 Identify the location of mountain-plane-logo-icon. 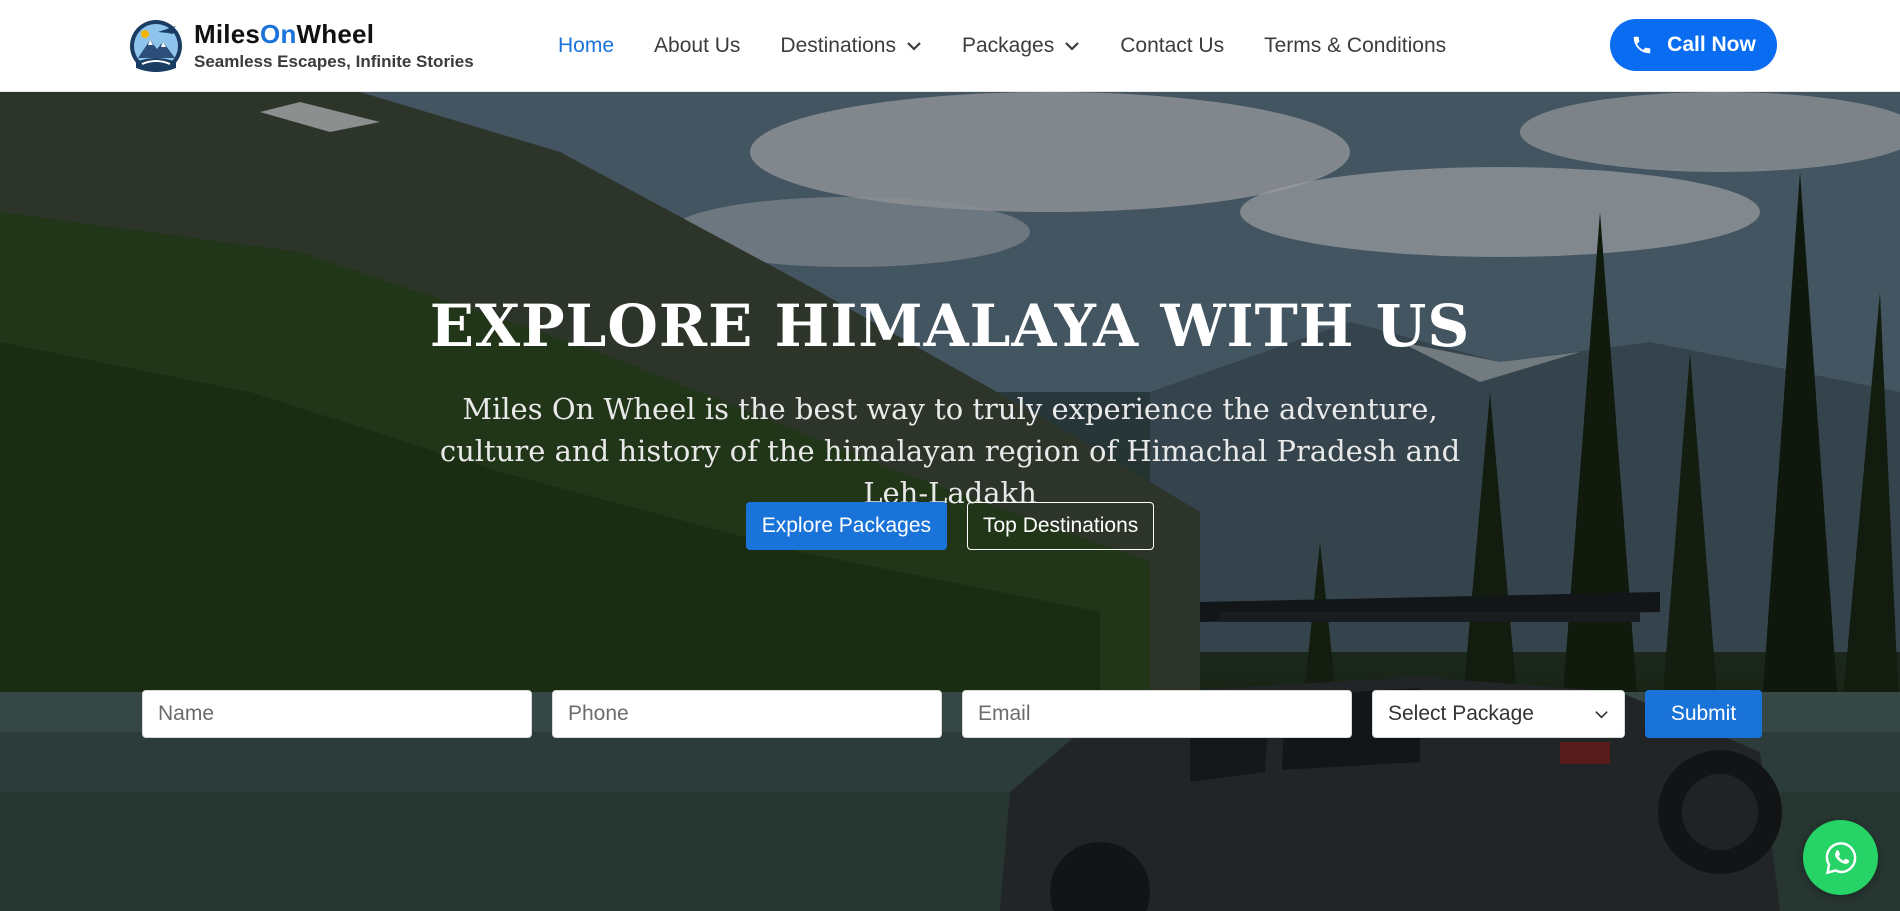
(156, 46).